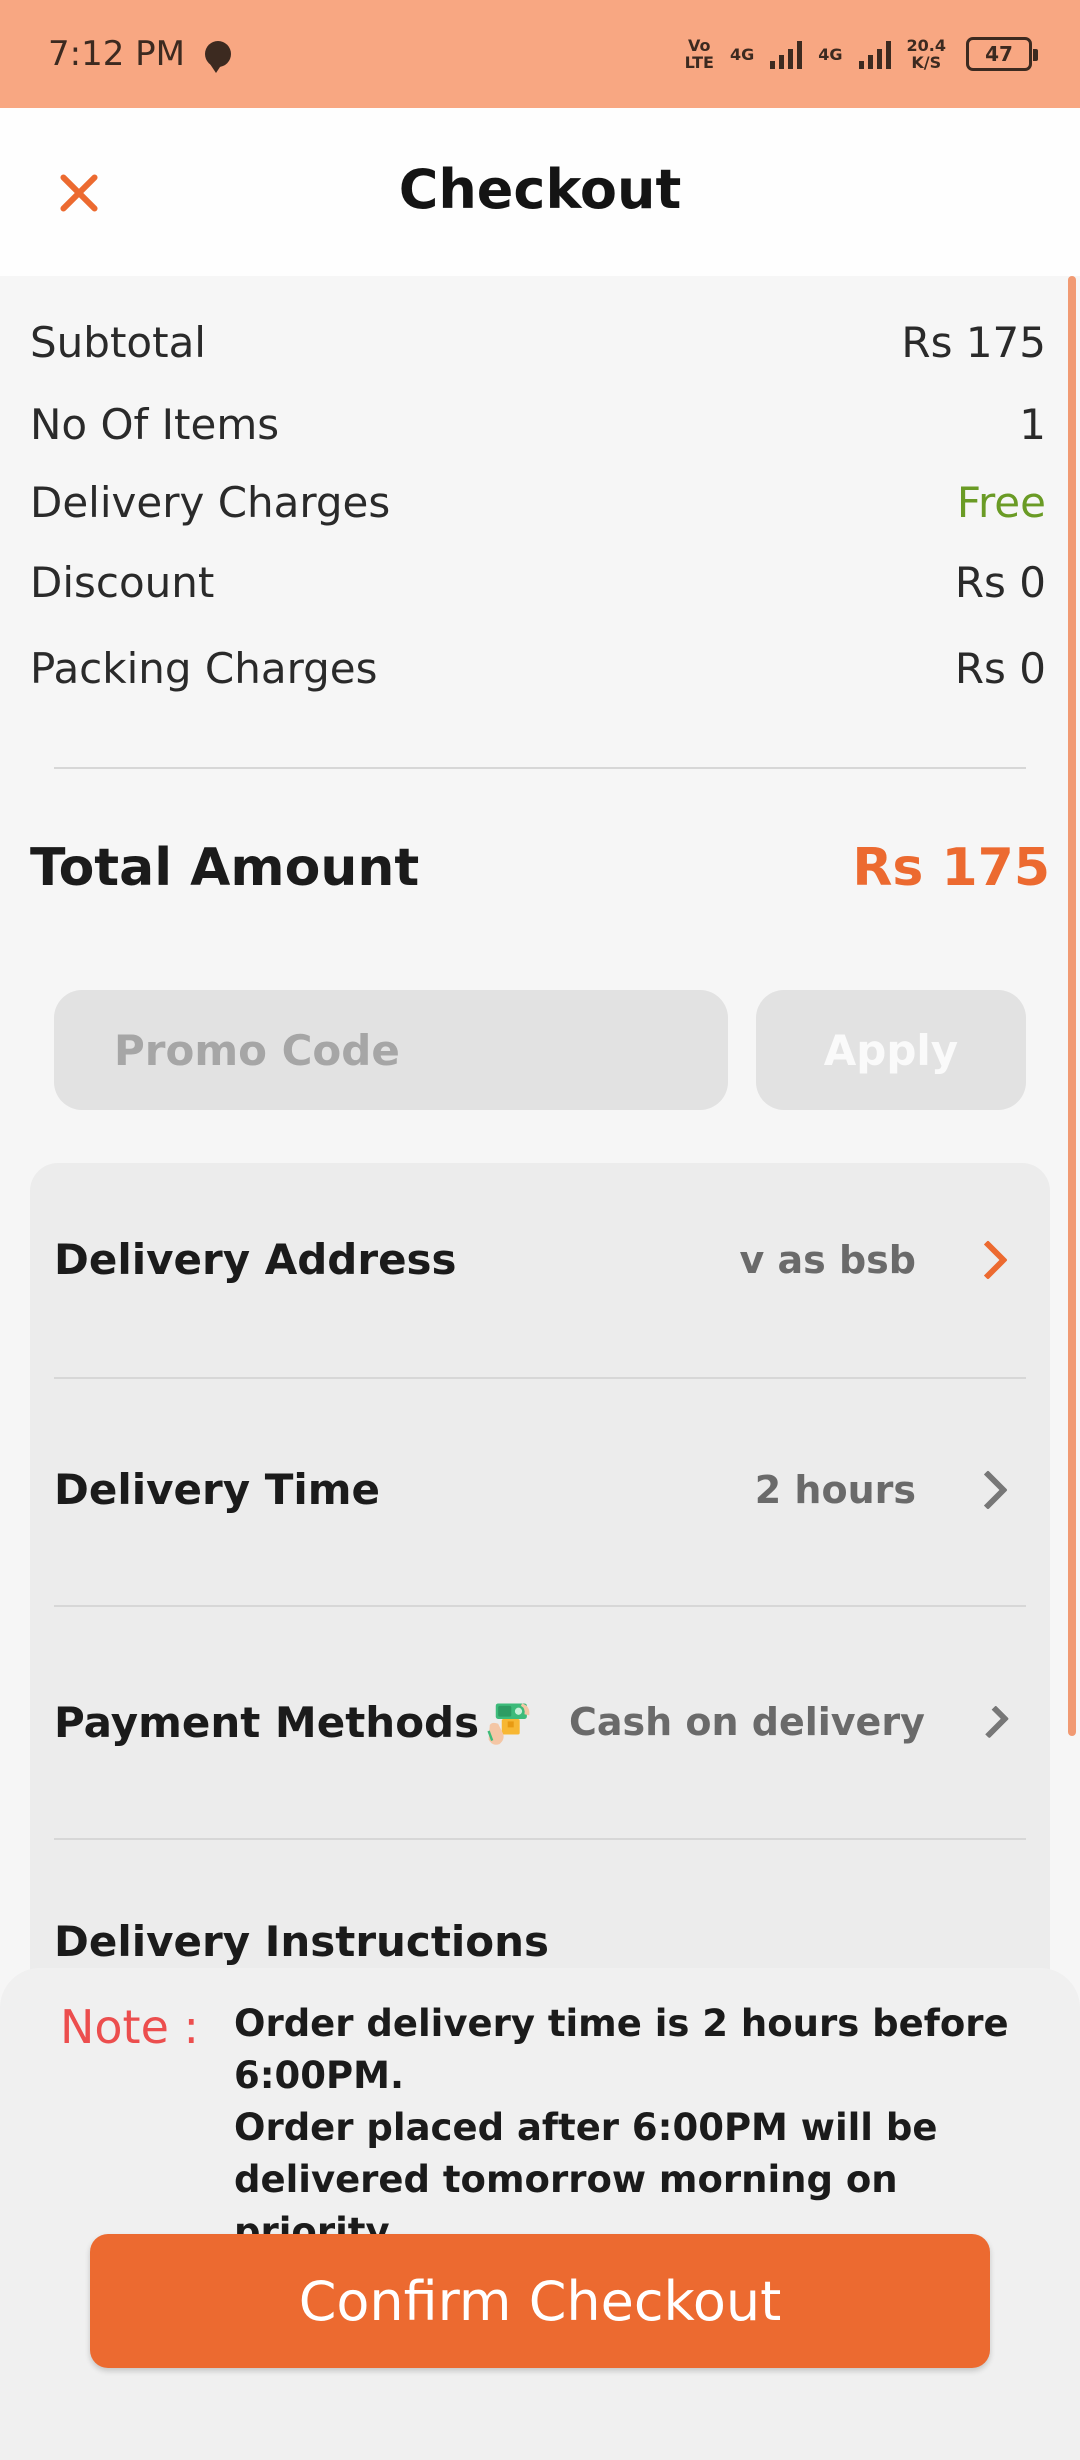  Describe the element at coordinates (540, 54) in the screenshot. I see `status-bar: 7:12 PM Vo LTE 4G 4G 20.4 K/S 47` at that location.